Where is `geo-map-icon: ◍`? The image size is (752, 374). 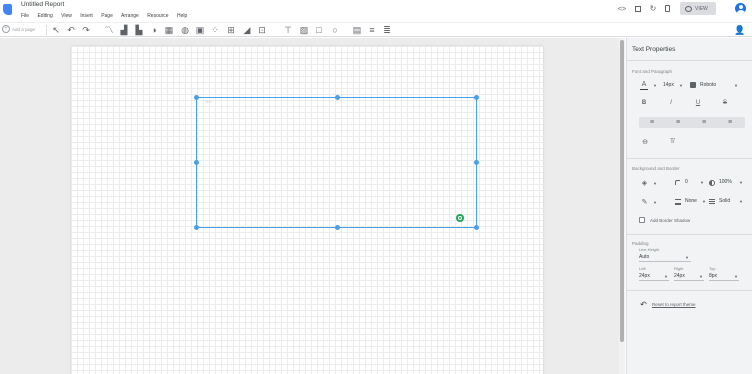 geo-map-icon: ◍ is located at coordinates (185, 30).